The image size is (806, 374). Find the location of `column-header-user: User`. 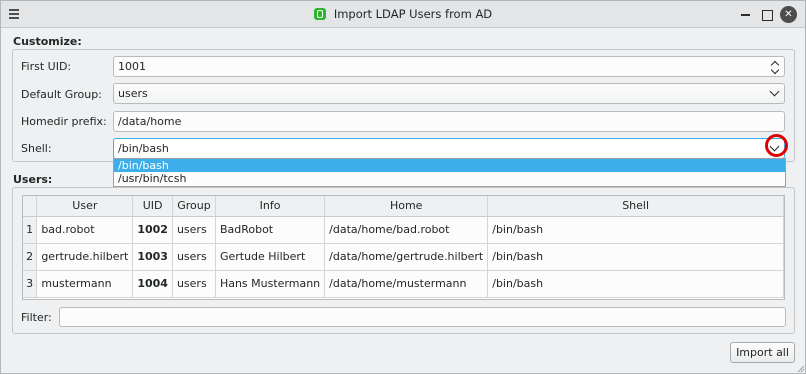

column-header-user: User is located at coordinates (85, 206).